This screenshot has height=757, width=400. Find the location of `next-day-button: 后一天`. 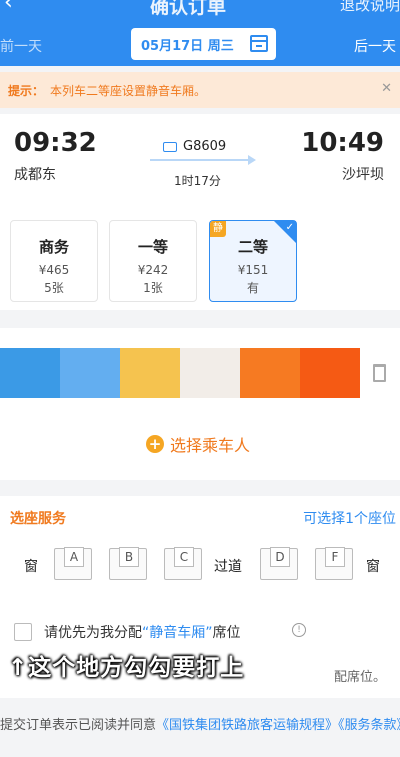

next-day-button: 后一天 is located at coordinates (375, 46).